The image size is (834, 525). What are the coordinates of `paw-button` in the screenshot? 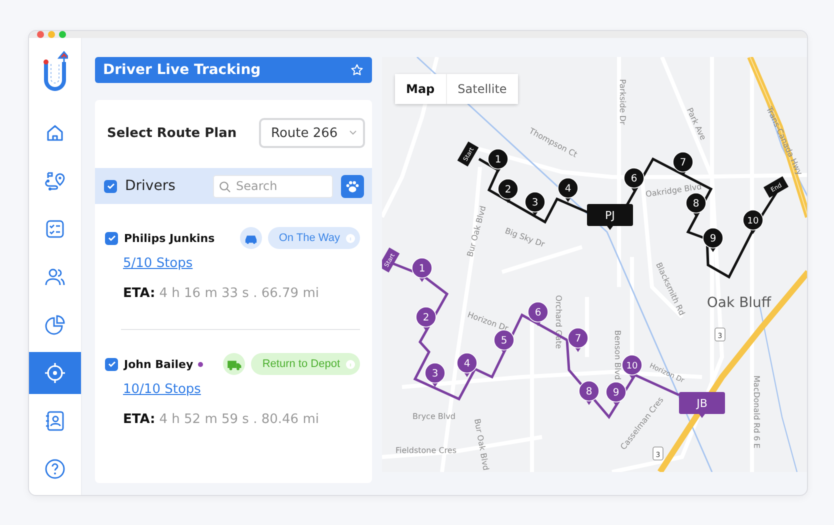 It's located at (352, 186).